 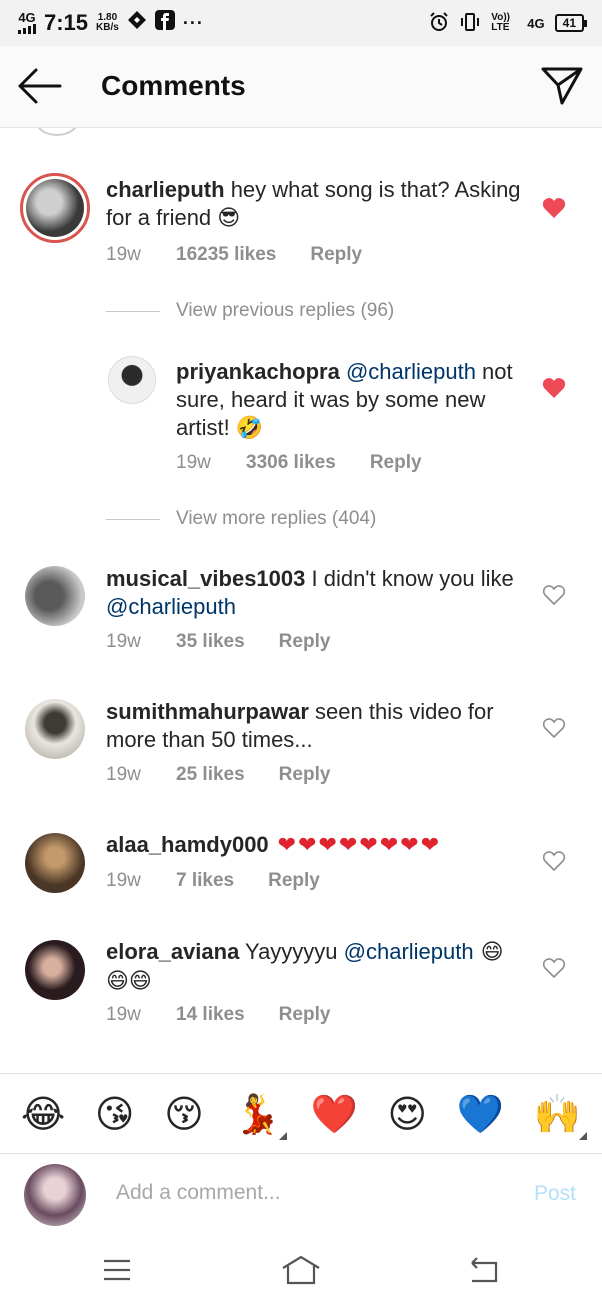 I want to click on comment-likes: 7 likes, so click(x=205, y=881).